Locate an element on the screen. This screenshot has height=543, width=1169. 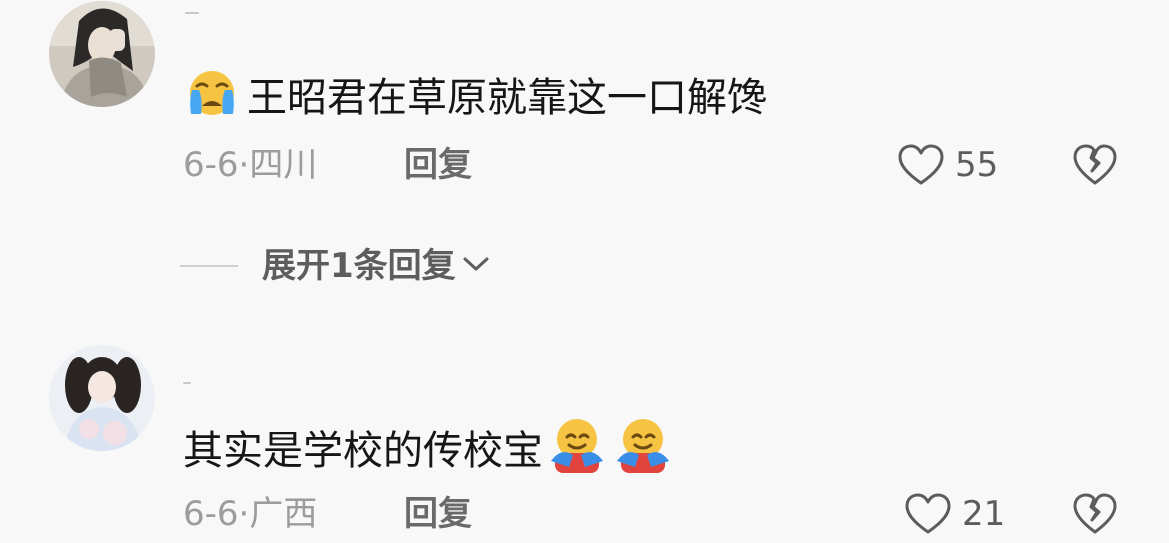
comment-meta: 6-6·广西 is located at coordinates (250, 514).